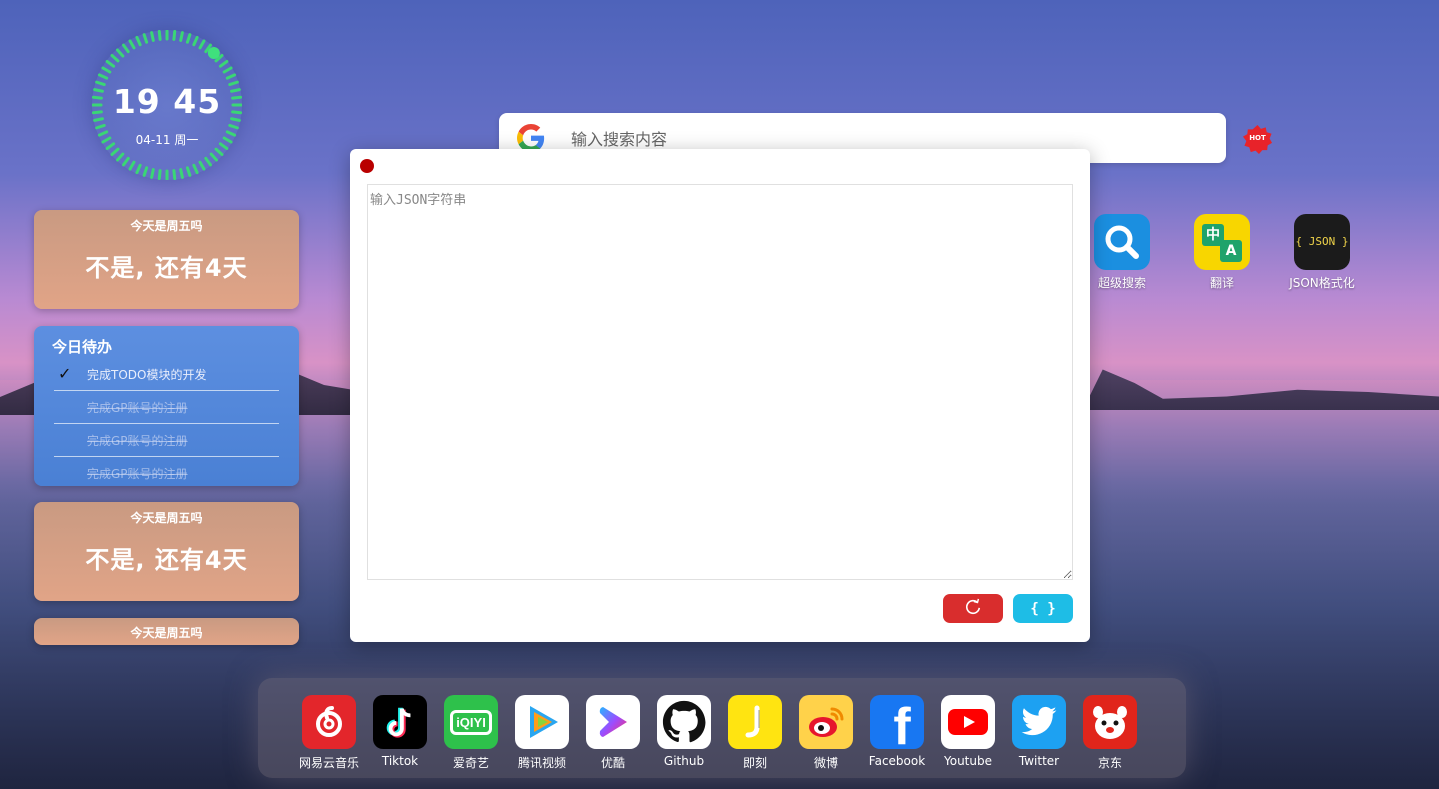  I want to click on format-button: { }, so click(1043, 608).